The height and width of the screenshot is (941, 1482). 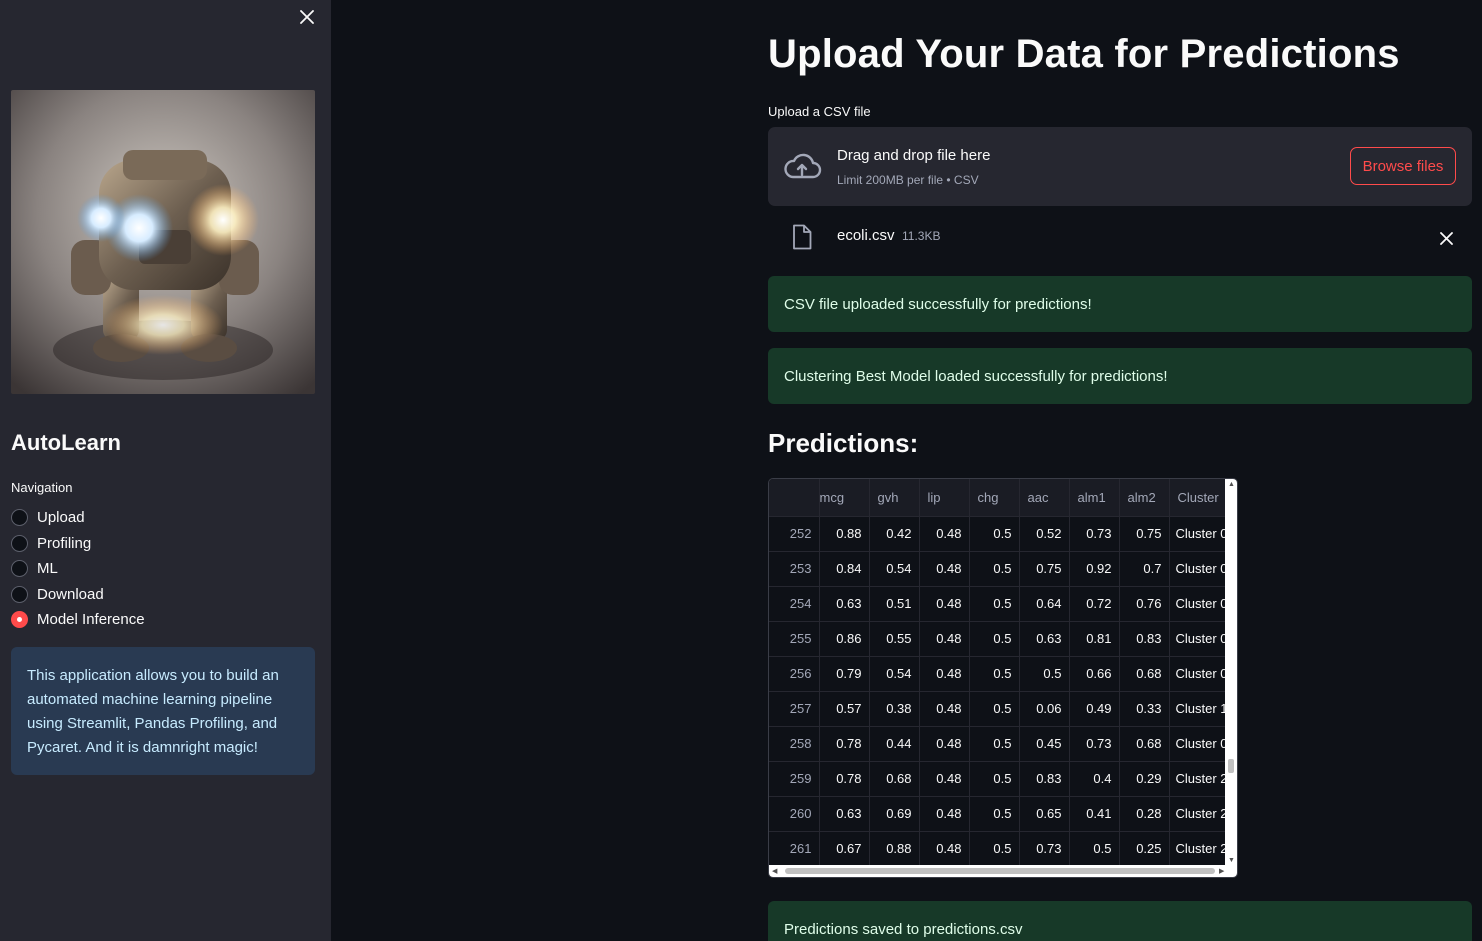 What do you see at coordinates (894, 604) in the screenshot?
I see `table-cell: 0.51` at bounding box center [894, 604].